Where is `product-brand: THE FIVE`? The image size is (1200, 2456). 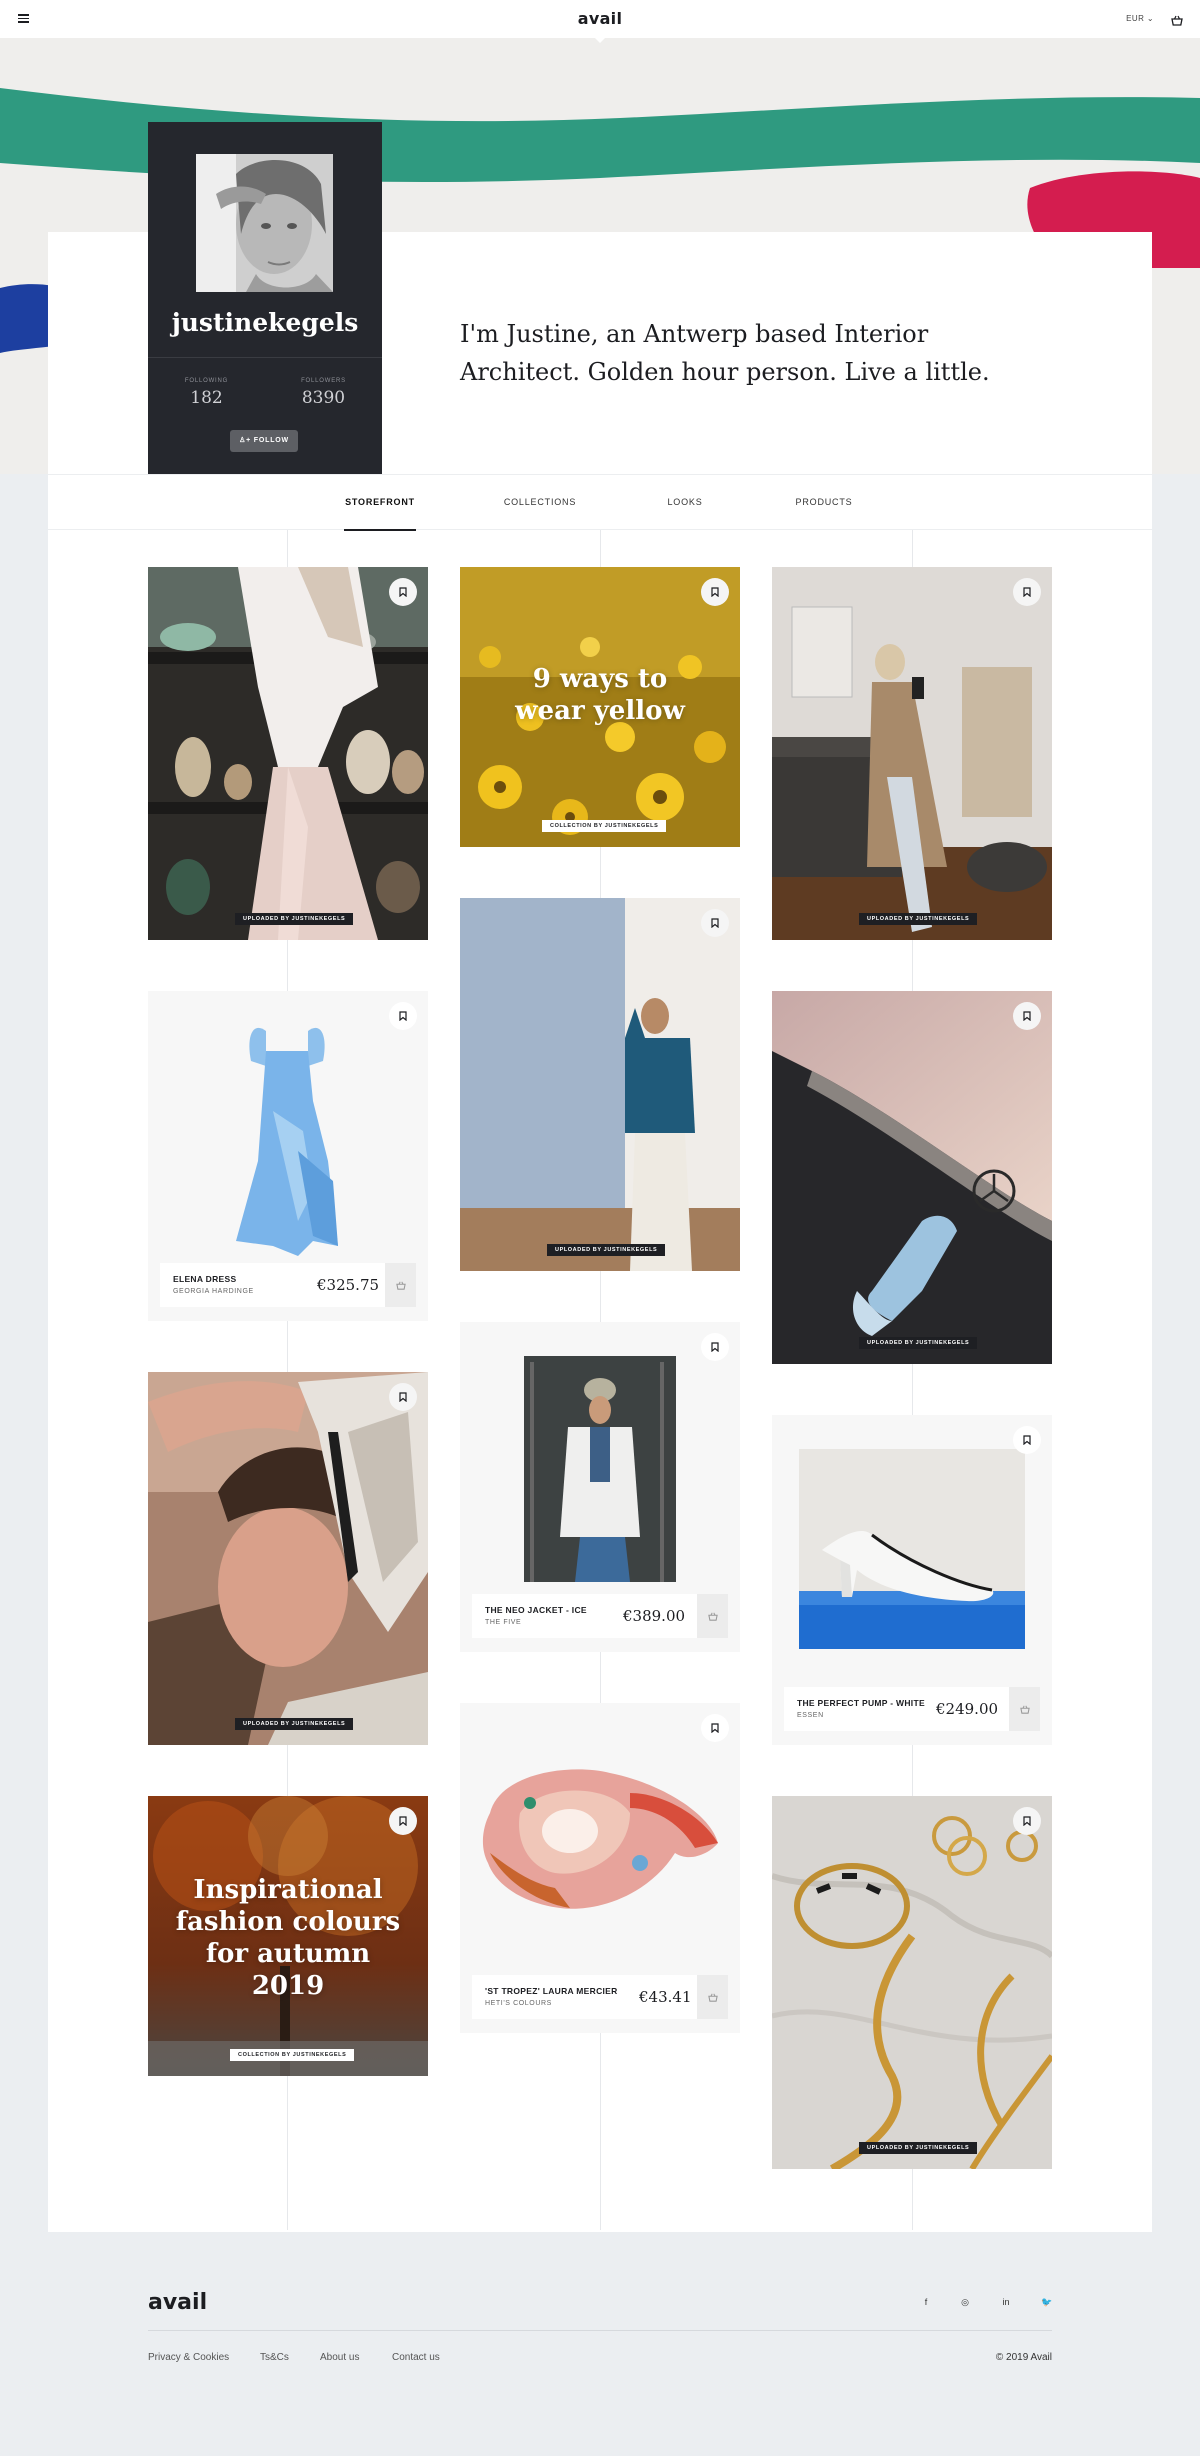 product-brand: THE FIVE is located at coordinates (503, 1622).